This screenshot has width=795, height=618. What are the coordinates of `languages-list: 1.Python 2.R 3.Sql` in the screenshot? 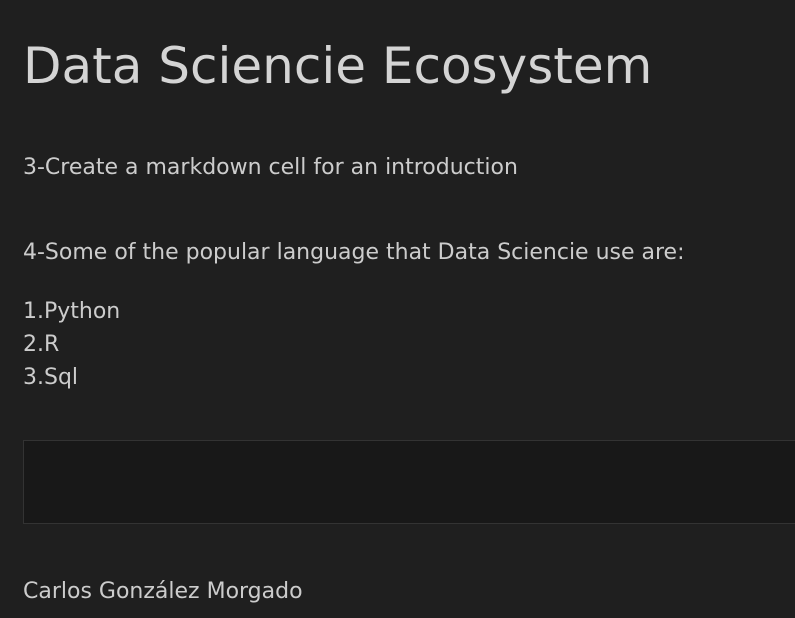 It's located at (71, 344).